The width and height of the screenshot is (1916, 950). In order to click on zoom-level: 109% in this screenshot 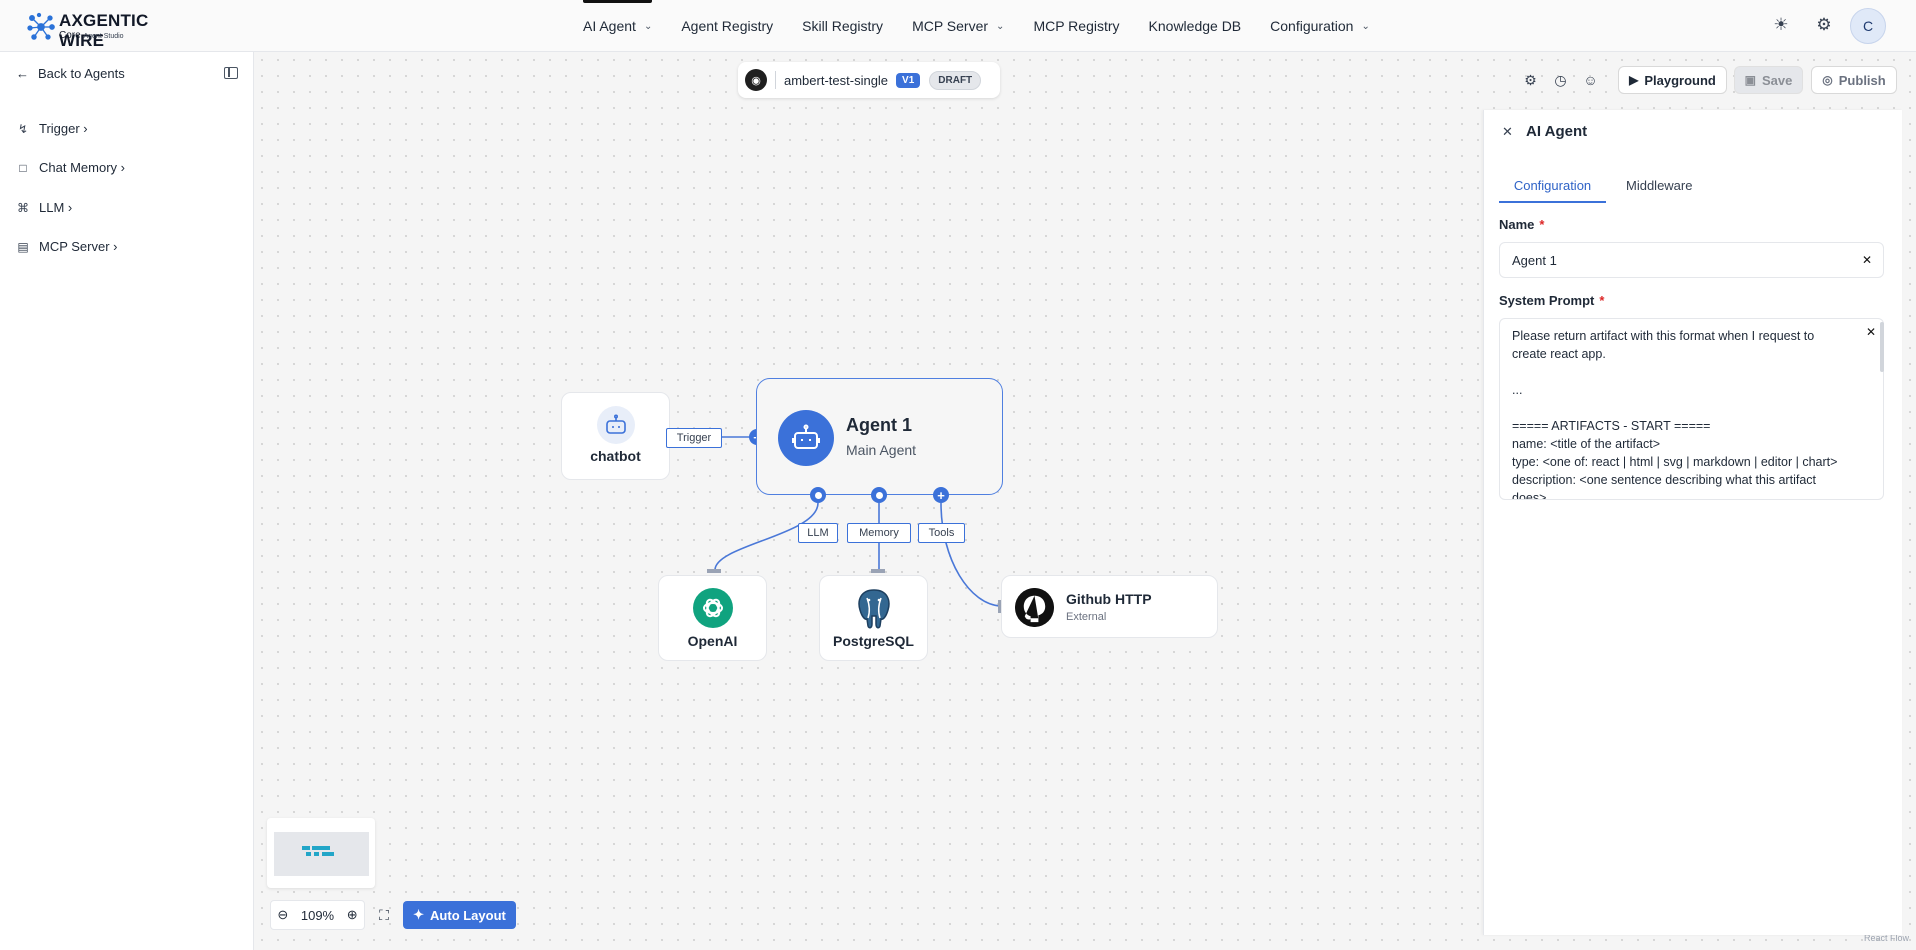, I will do `click(317, 915)`.